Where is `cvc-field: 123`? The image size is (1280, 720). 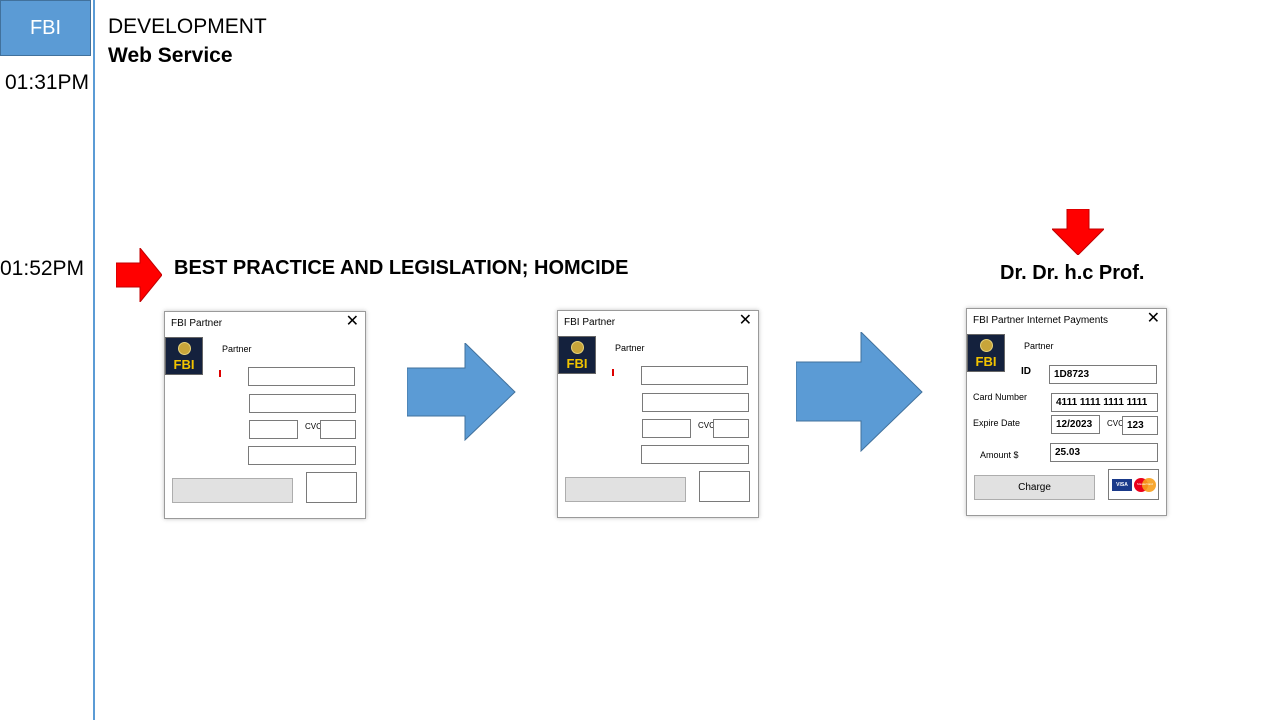
cvc-field: 123 is located at coordinates (1140, 425).